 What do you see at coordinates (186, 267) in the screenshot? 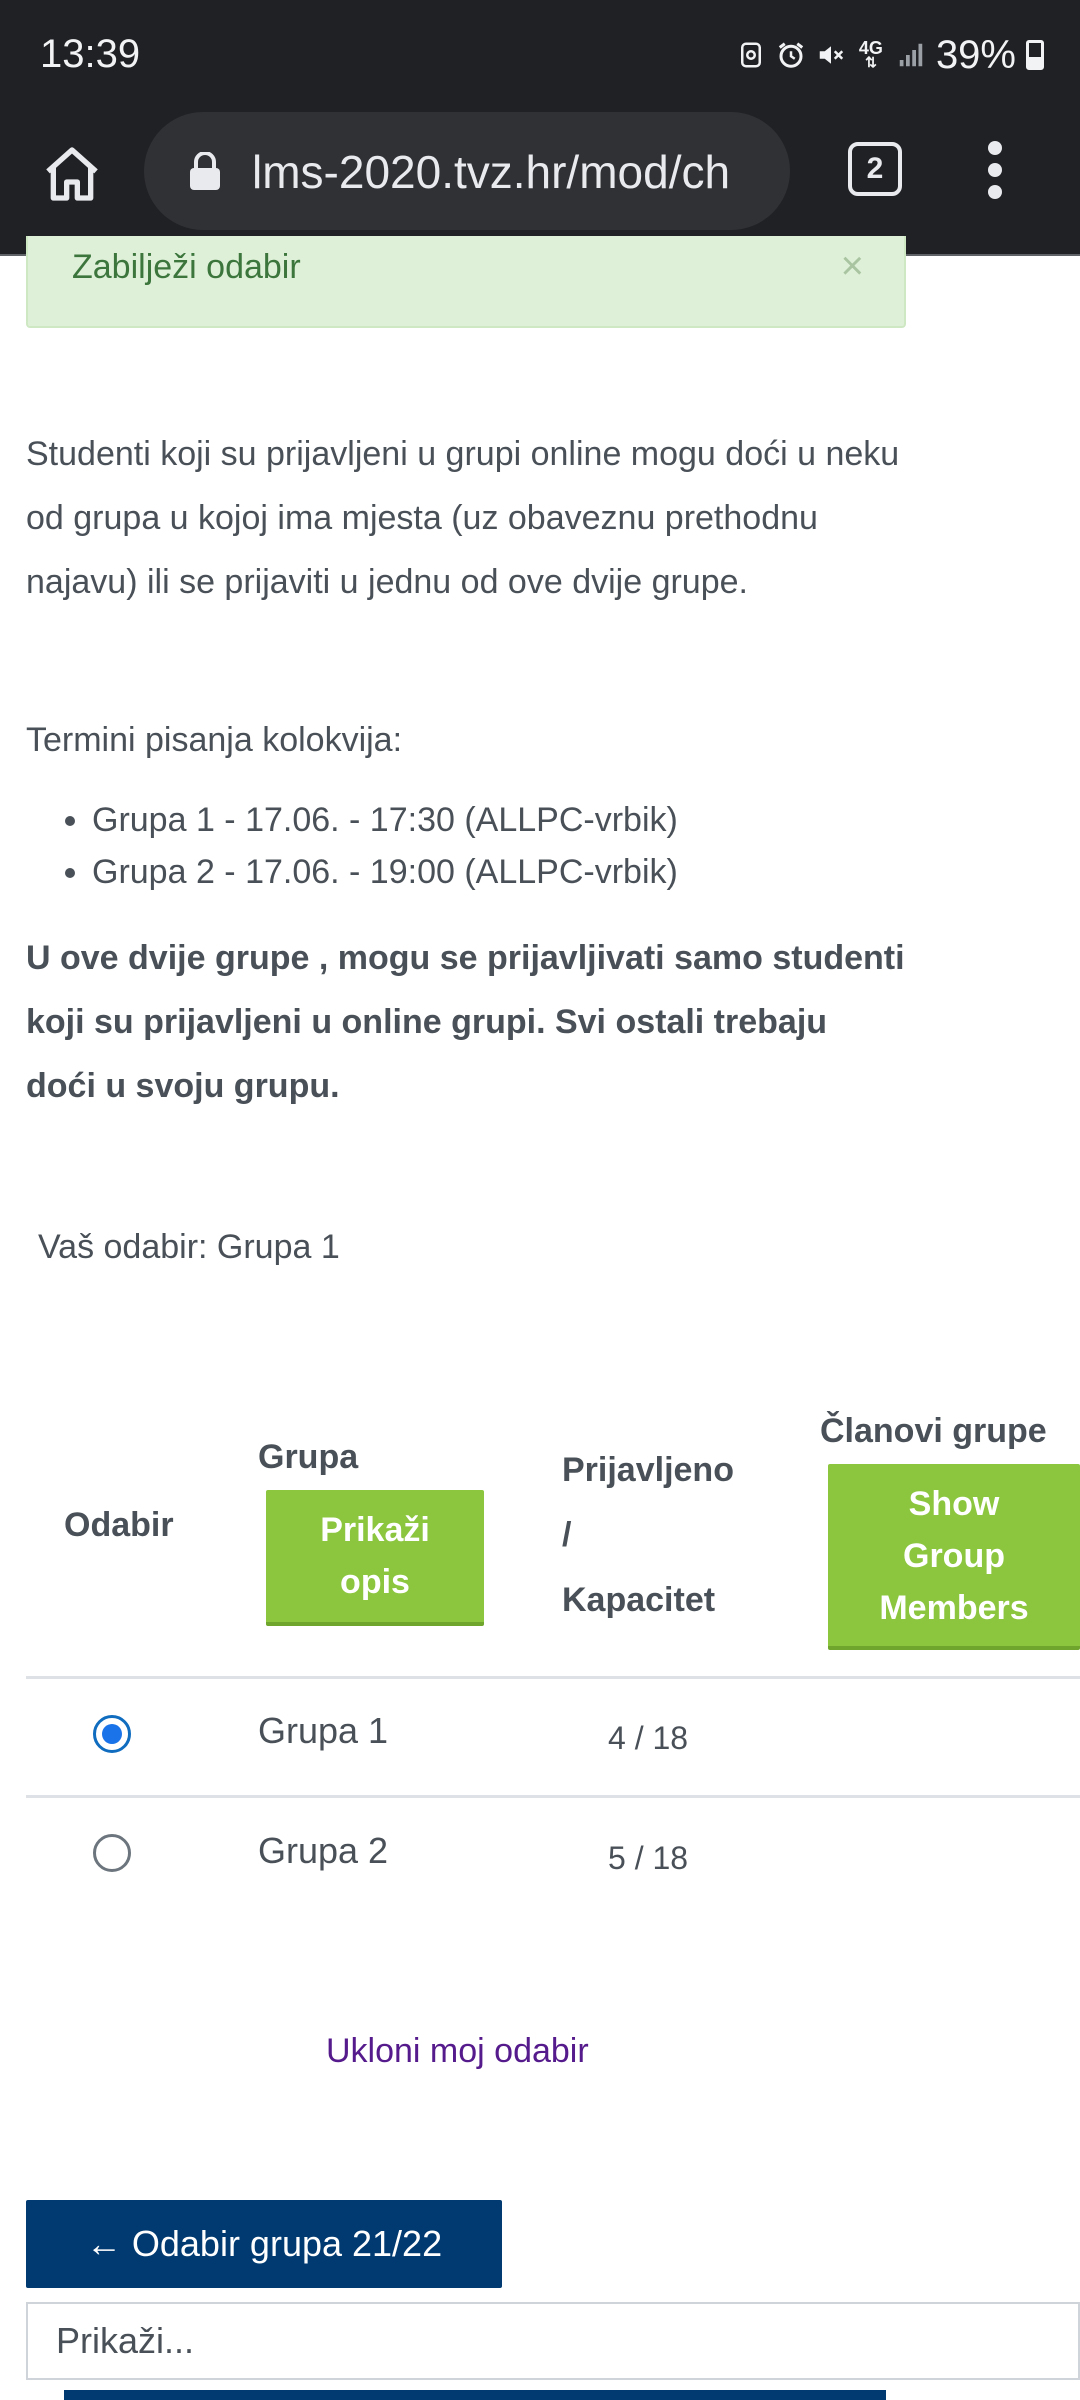
I see `alert-message: Zabilježi odabir` at bounding box center [186, 267].